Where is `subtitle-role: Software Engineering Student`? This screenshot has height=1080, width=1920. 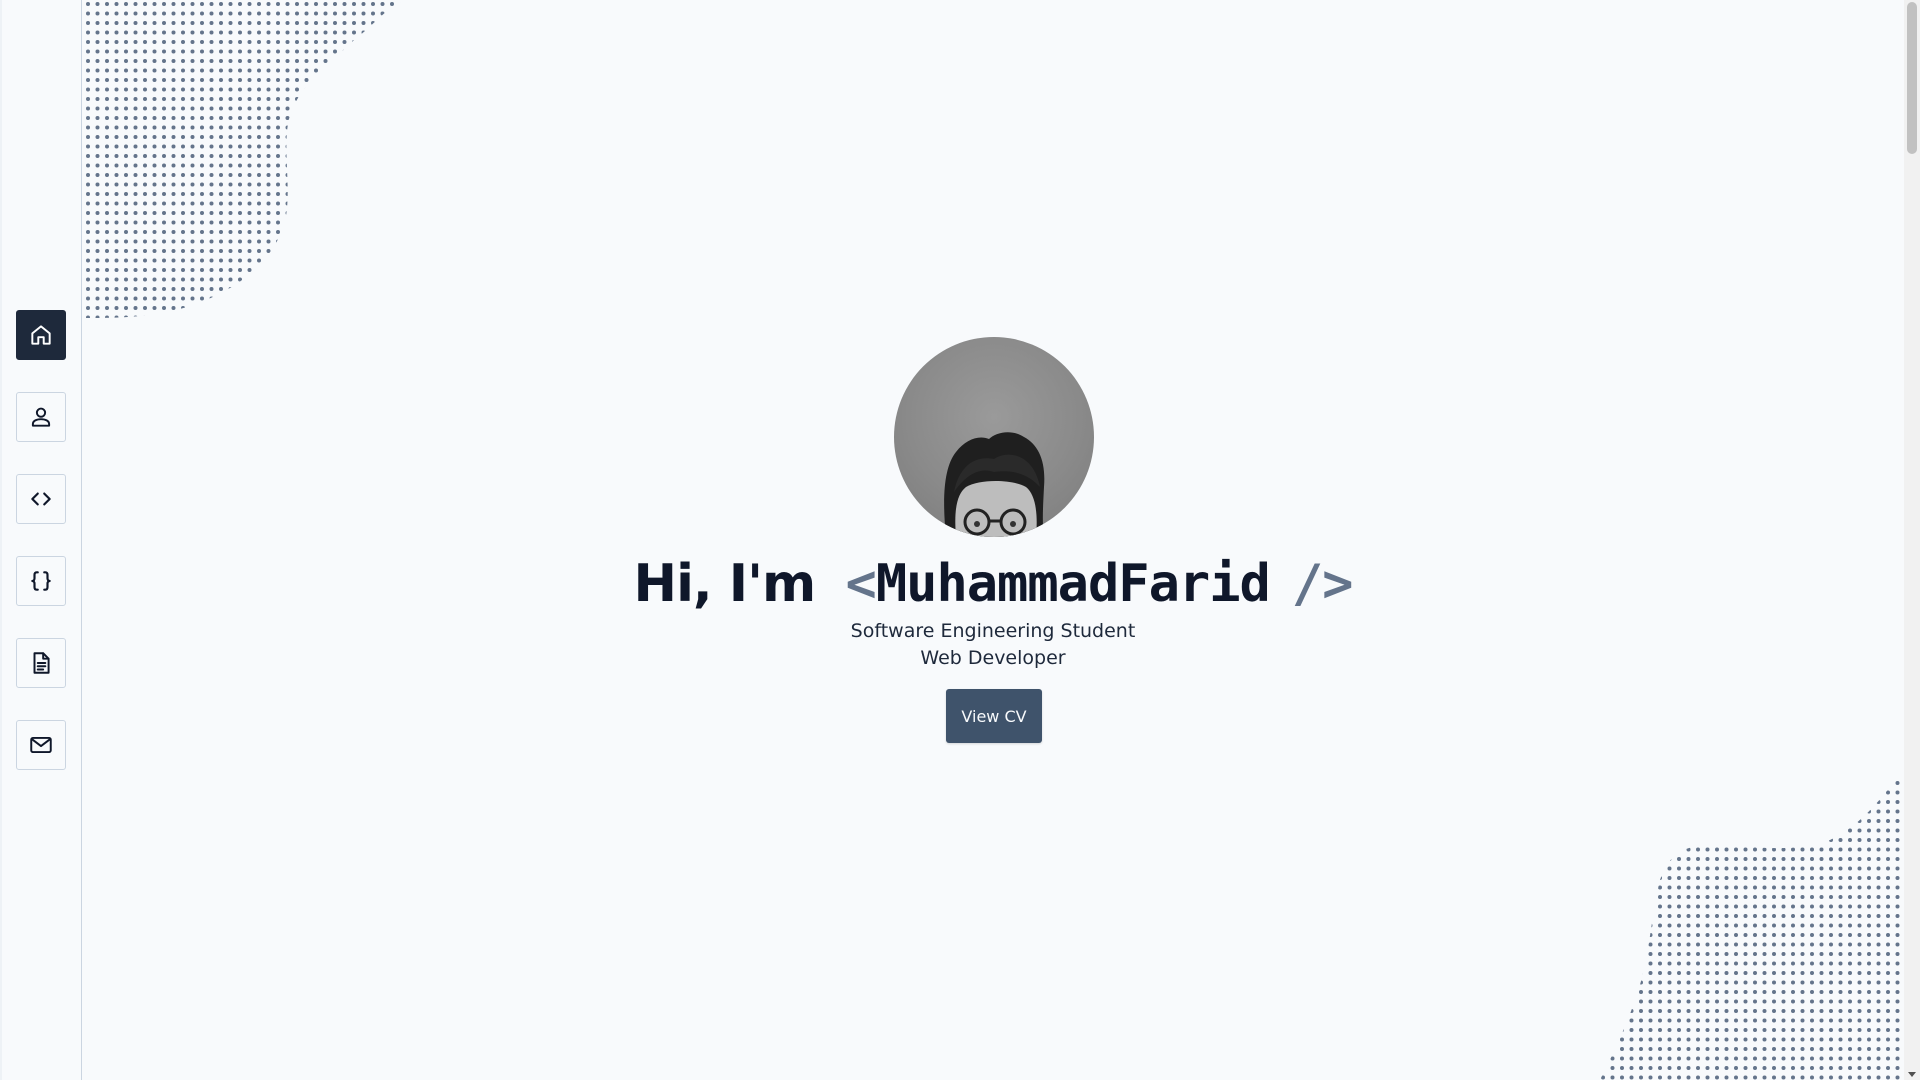
subtitle-role: Software Engineering Student is located at coordinates (993, 631).